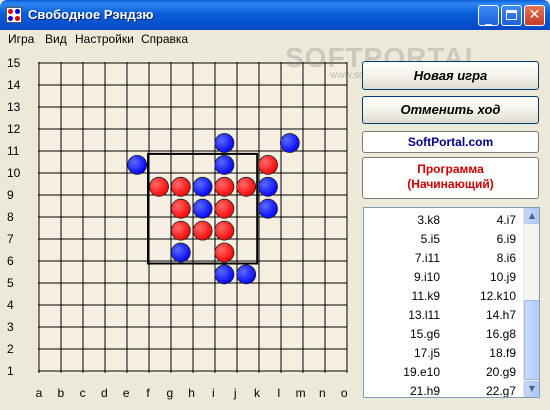 This screenshot has height=410, width=550. I want to click on scroll-down-button: ▼, so click(531, 389).